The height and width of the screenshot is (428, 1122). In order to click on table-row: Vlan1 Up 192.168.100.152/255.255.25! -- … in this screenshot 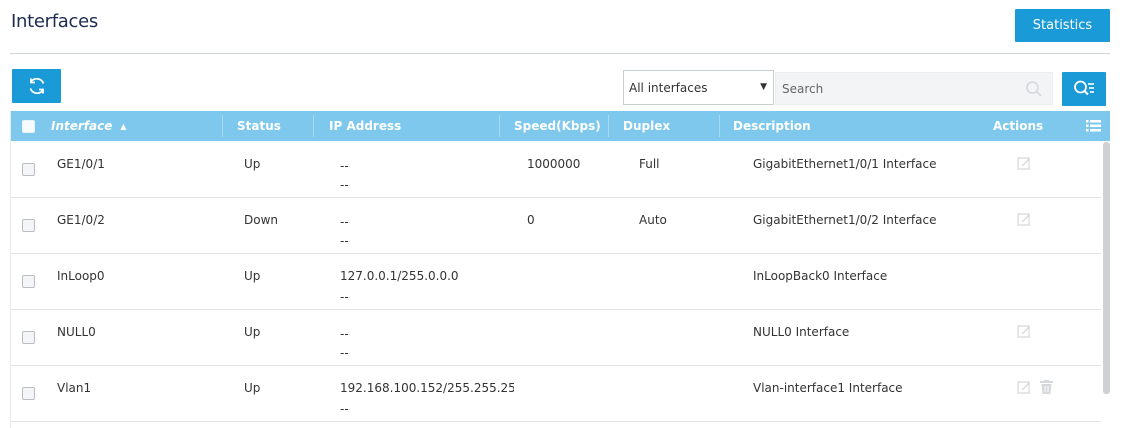, I will do `click(556, 394)`.